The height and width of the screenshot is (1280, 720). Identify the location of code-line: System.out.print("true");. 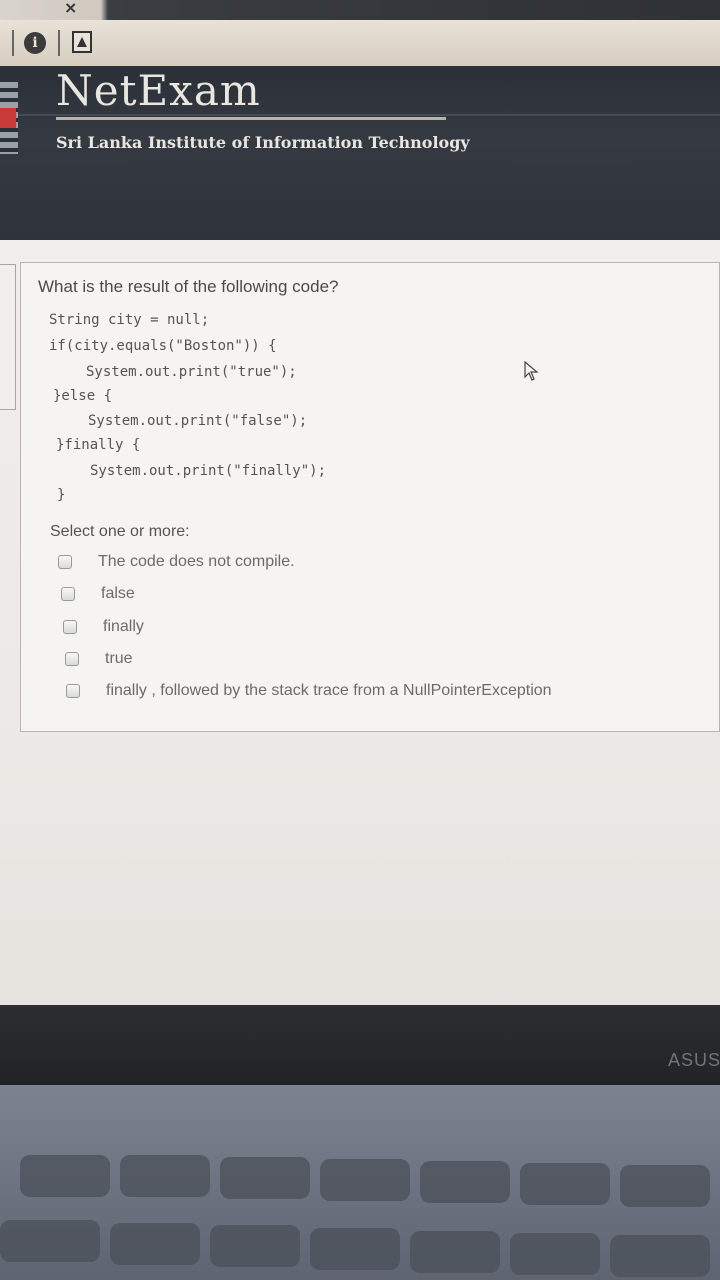
(191, 372).